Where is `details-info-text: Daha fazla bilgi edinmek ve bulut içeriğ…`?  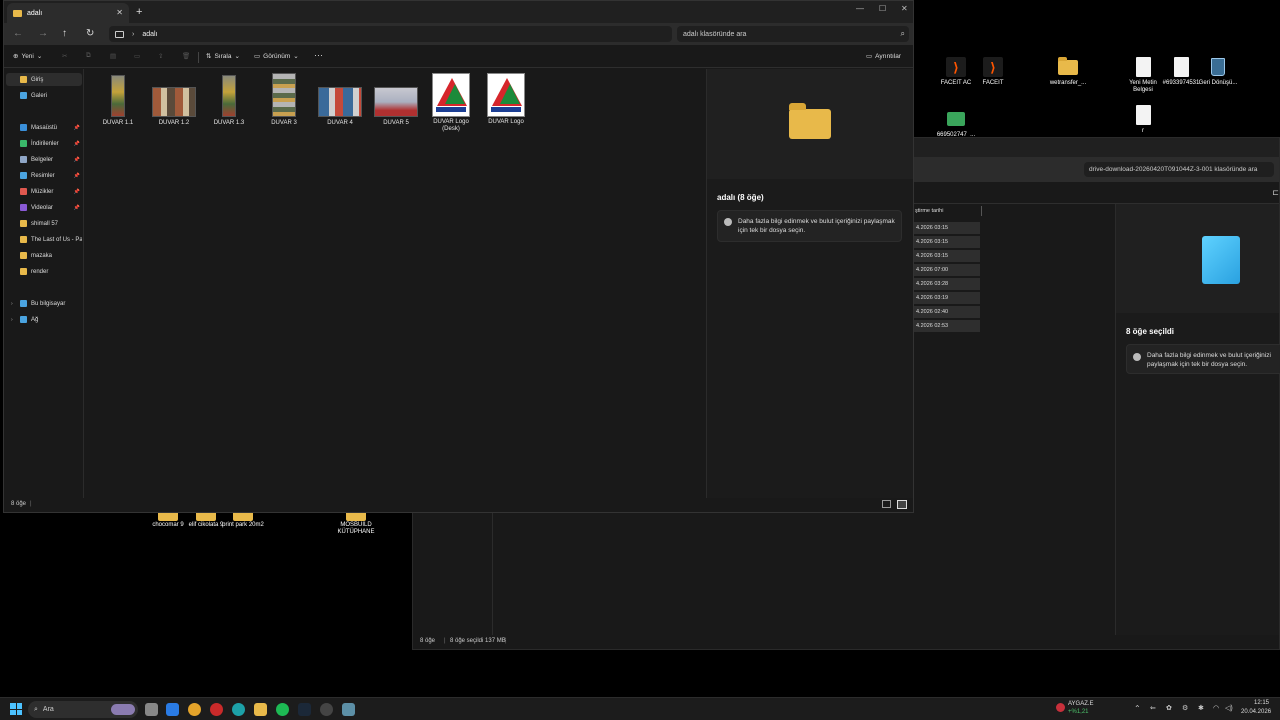 details-info-text: Daha fazla bilgi edinmek ve bulut içeriğ… is located at coordinates (816, 226).